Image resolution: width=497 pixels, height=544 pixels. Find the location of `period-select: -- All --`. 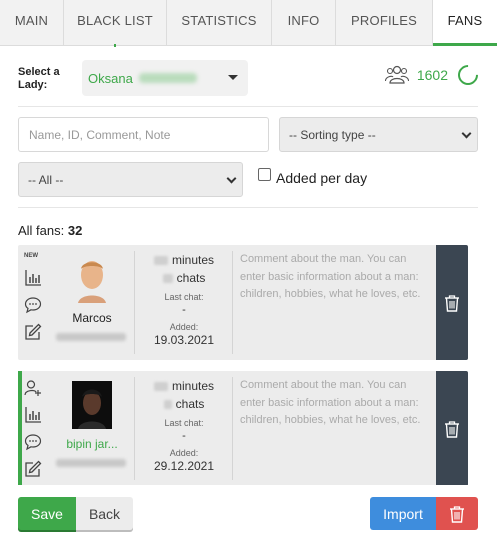

period-select: -- All -- is located at coordinates (130, 179).